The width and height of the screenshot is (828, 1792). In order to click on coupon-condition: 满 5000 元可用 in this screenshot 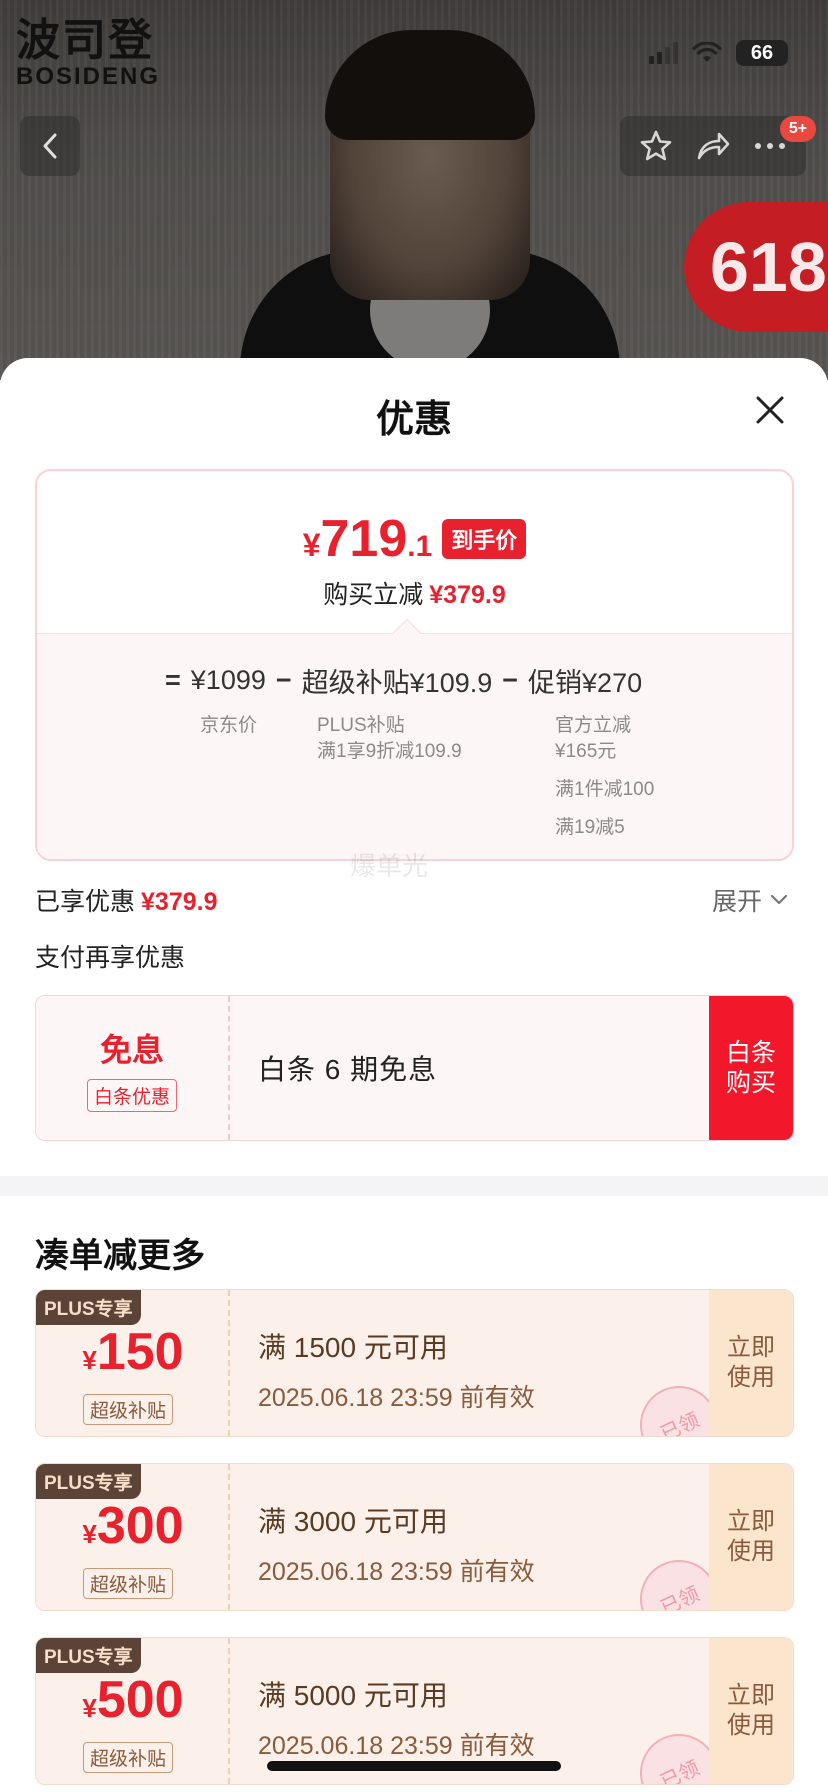, I will do `click(353, 1695)`.